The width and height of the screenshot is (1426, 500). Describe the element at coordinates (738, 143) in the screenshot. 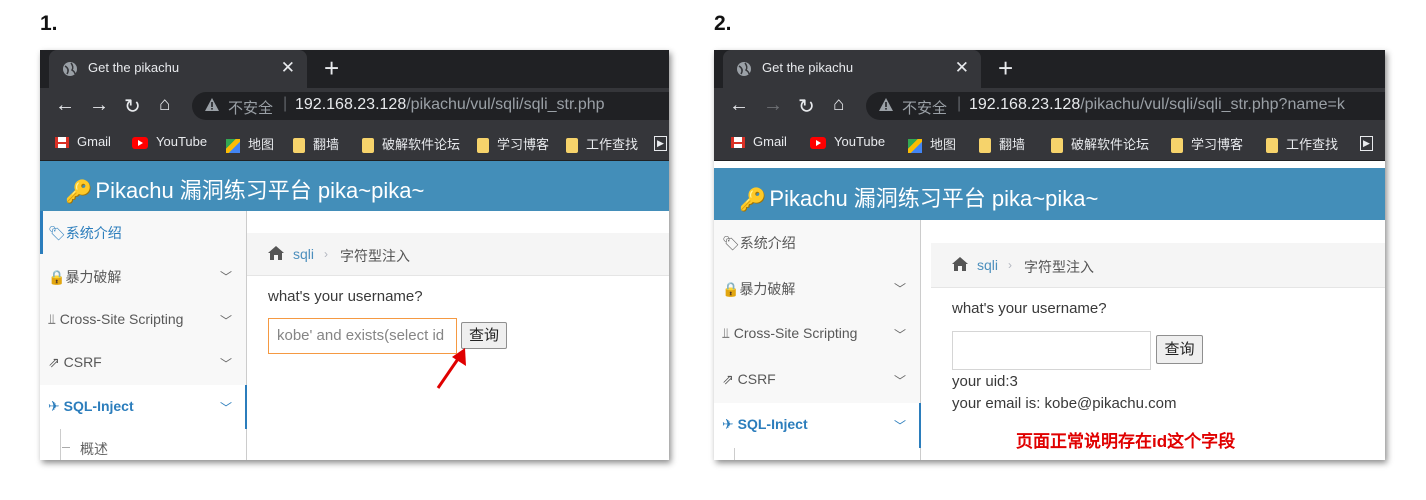

I see `gmail-icon` at that location.